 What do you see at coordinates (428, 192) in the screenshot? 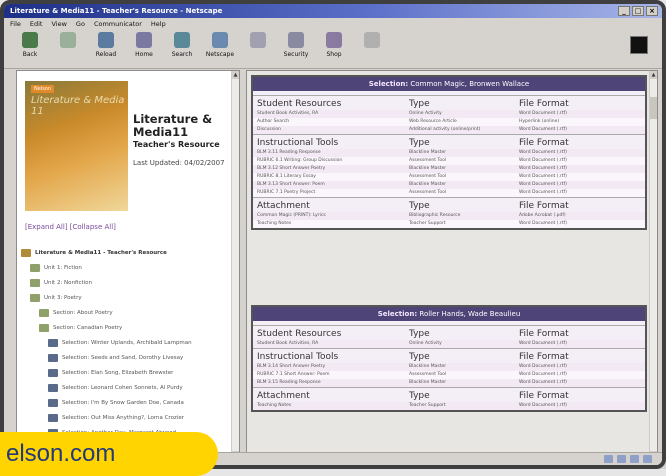
I see `resource-type: Assessment Tool` at bounding box center [428, 192].